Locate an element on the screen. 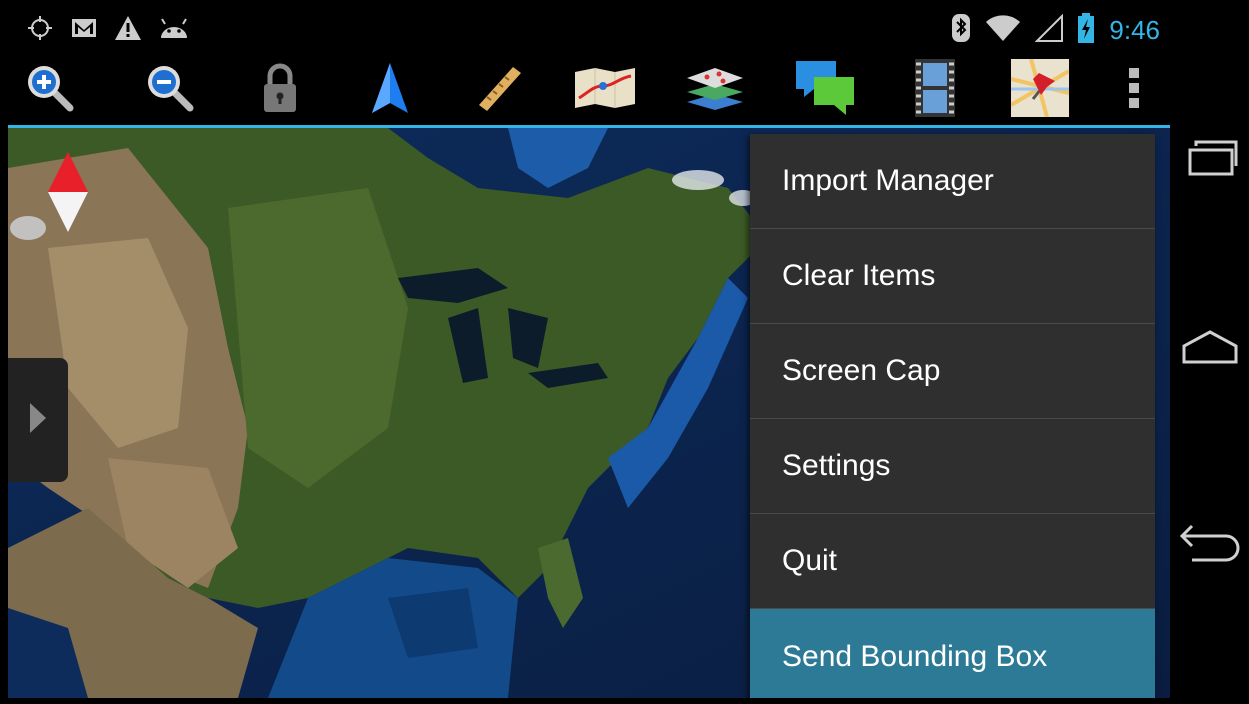  home-icon is located at coordinates (1210, 350).